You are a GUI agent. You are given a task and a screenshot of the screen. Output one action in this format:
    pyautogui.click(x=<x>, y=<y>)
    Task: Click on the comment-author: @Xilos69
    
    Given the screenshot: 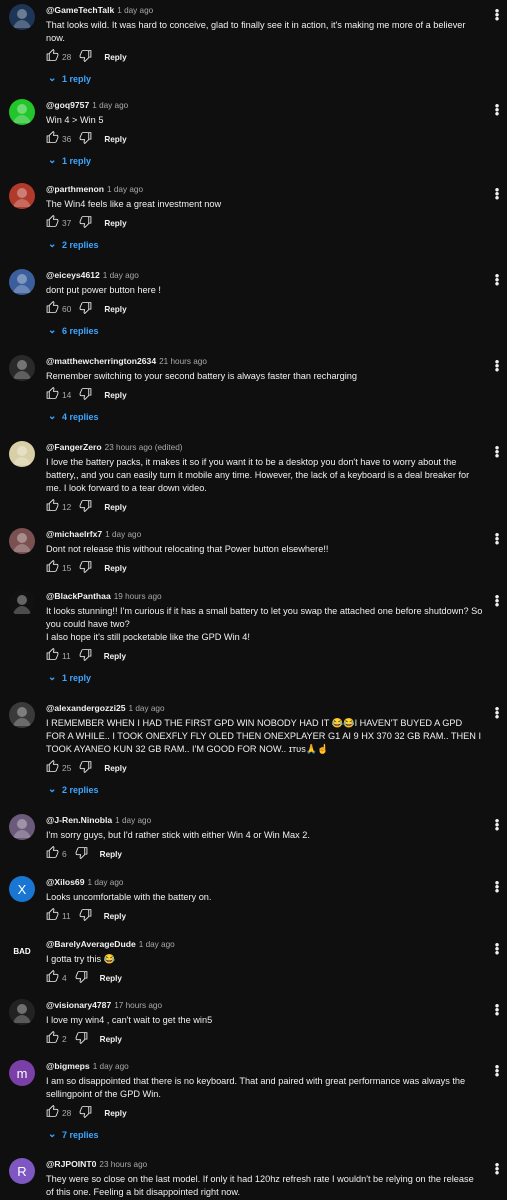 What is the action you would take?
    pyautogui.click(x=65, y=882)
    